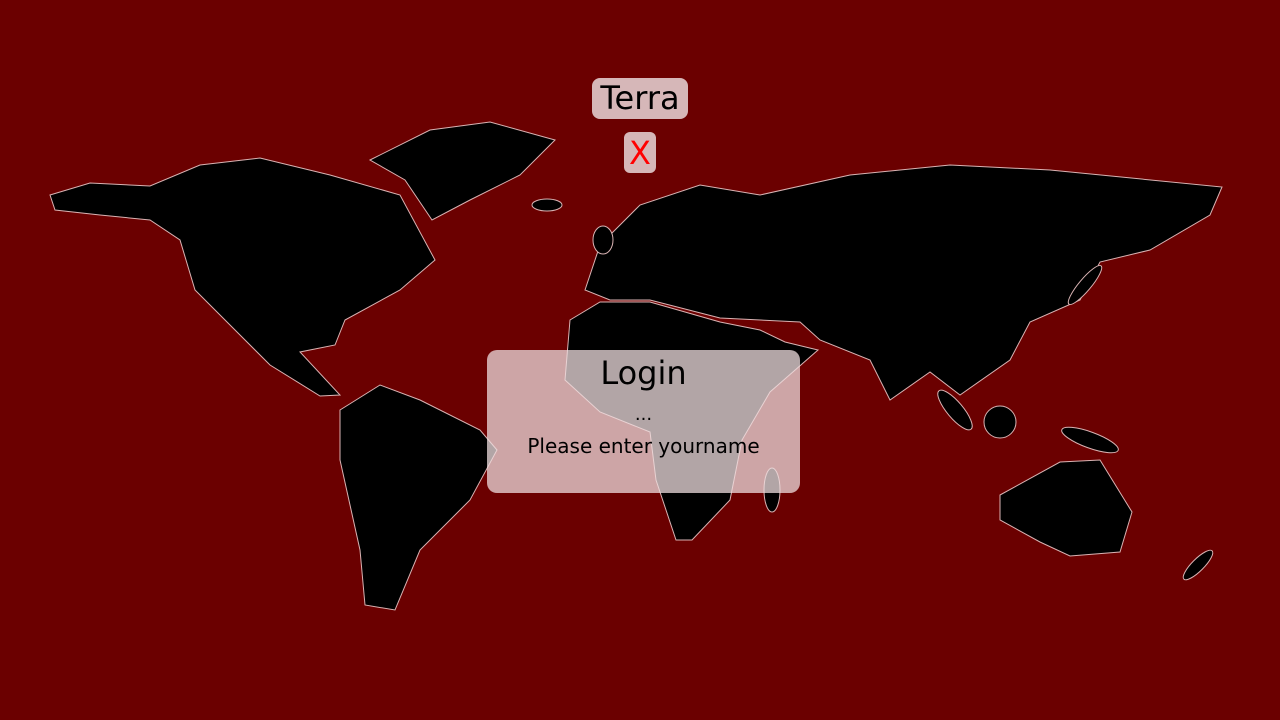  What do you see at coordinates (418, 497) in the screenshot?
I see `south-america` at bounding box center [418, 497].